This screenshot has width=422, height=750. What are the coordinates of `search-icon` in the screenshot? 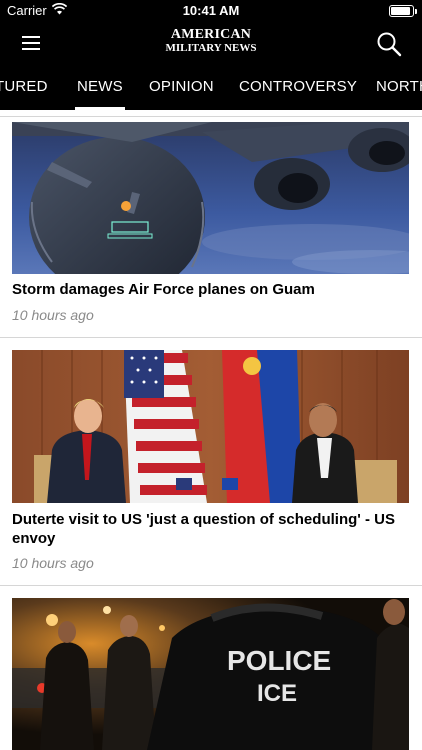 It's located at (389, 44).